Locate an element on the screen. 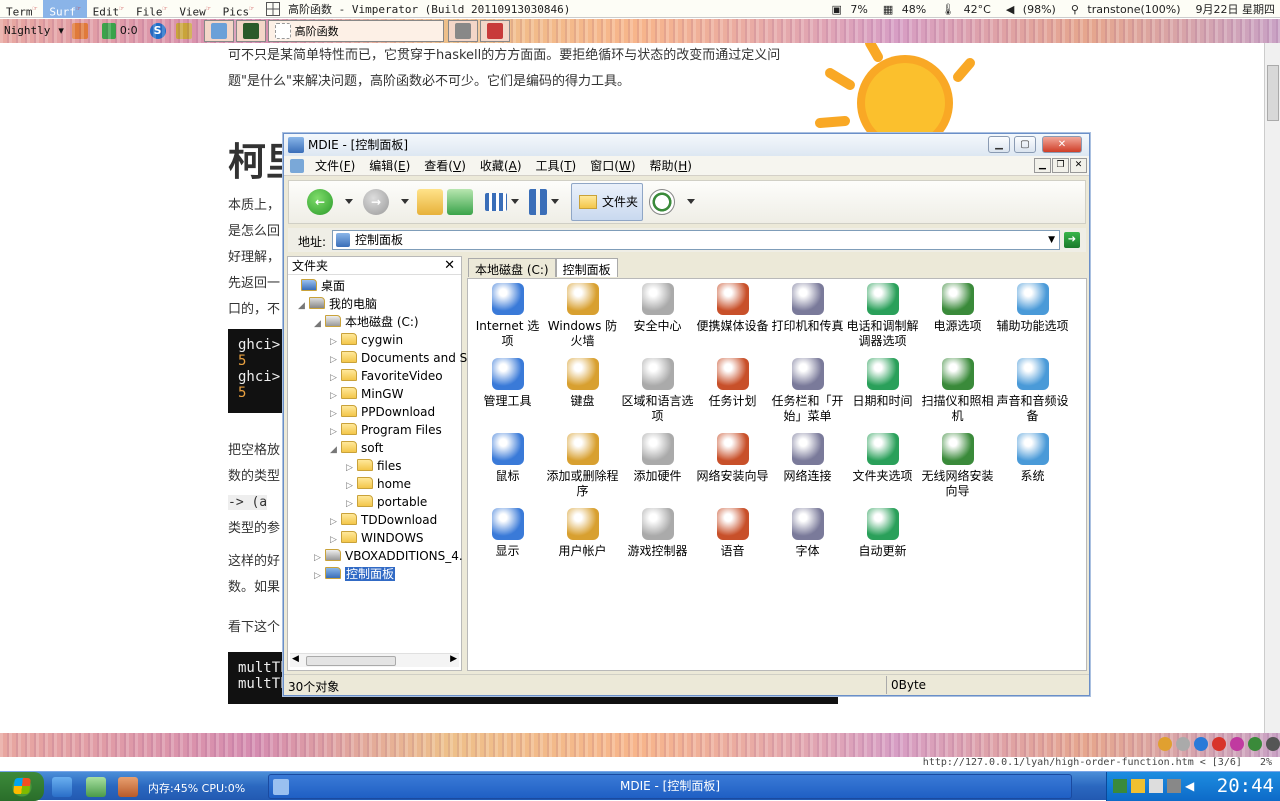  control-panel-item: 显示 is located at coordinates (507, 533).